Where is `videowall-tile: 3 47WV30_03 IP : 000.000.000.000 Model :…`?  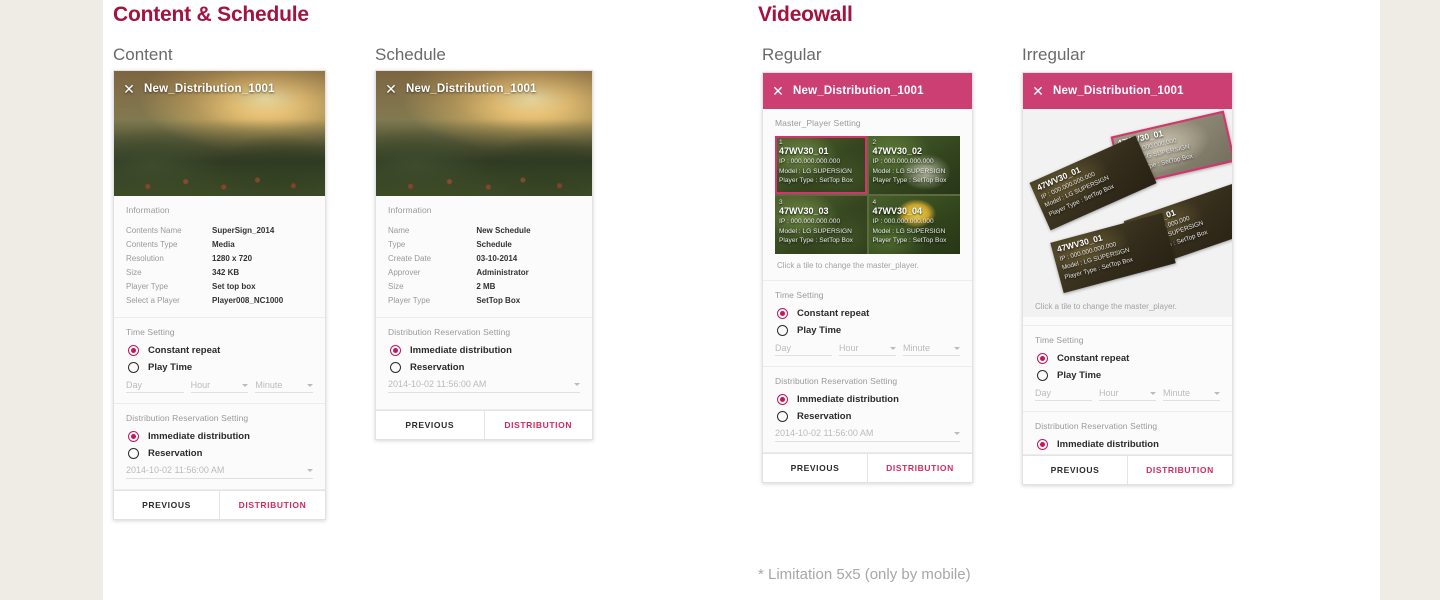
videowall-tile: 3 47WV30_03 IP : 000.000.000.000 Model :… is located at coordinates (821, 225).